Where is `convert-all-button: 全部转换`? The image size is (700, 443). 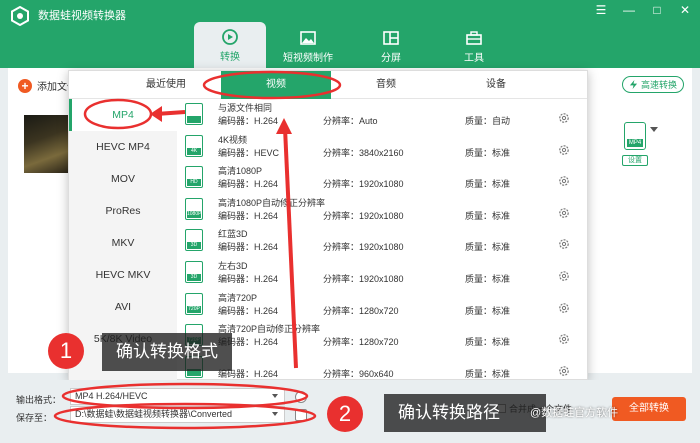
convert-all-button: 全部转换 is located at coordinates (649, 409).